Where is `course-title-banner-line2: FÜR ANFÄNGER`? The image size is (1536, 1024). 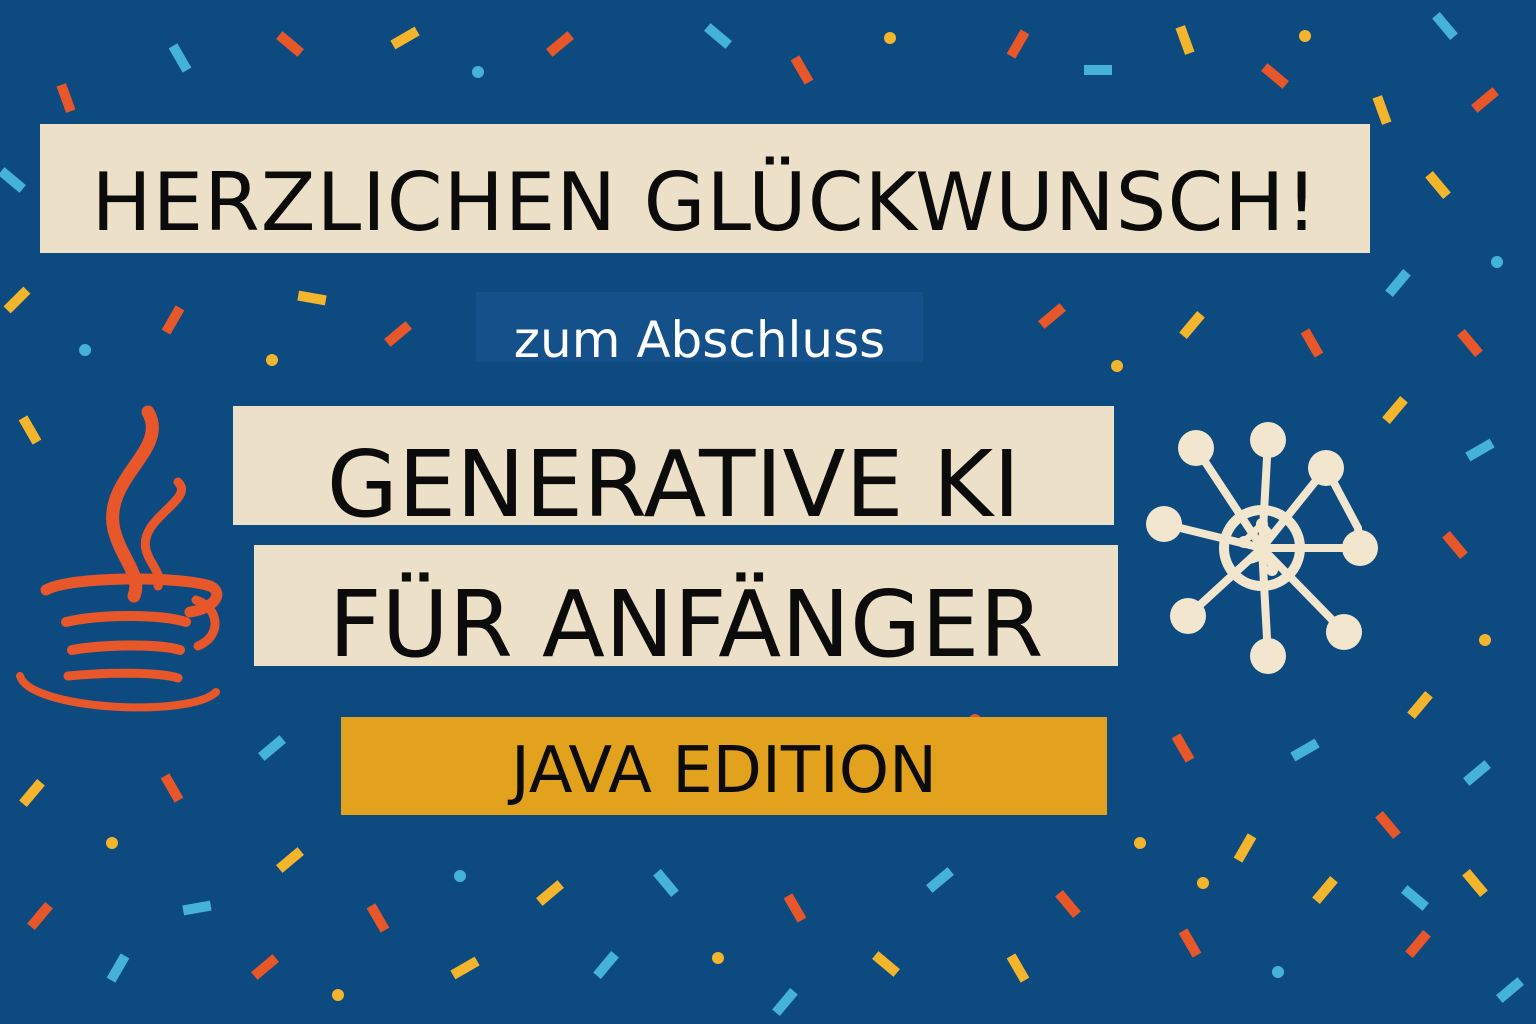
course-title-banner-line2: FÜR ANFÄNGER is located at coordinates (686, 611).